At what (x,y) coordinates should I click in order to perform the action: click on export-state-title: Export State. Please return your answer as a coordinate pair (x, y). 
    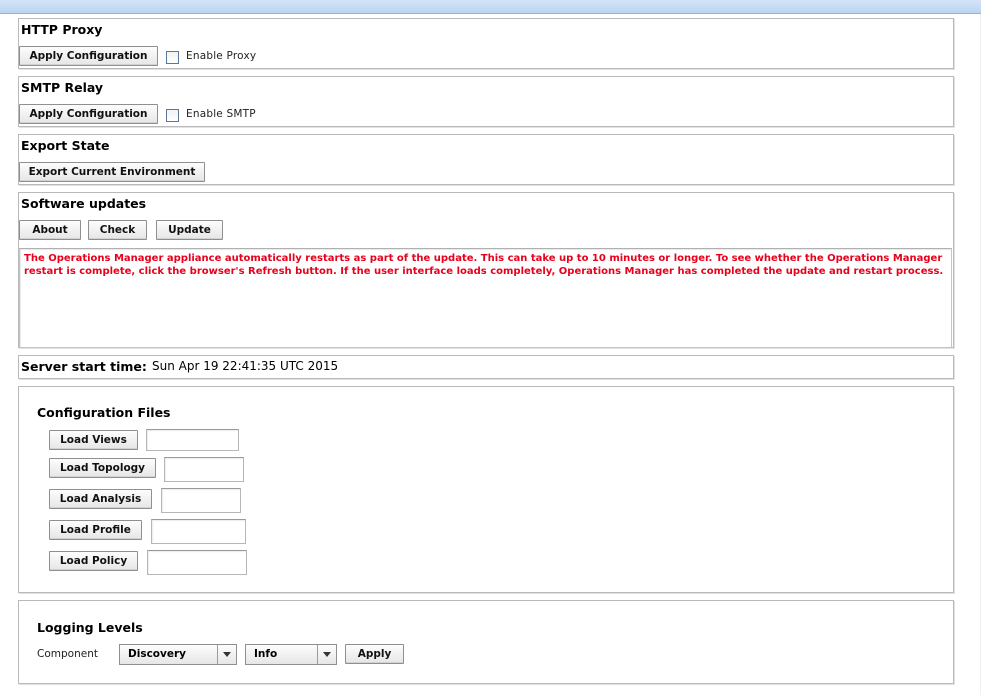
    Looking at the image, I should click on (65, 145).